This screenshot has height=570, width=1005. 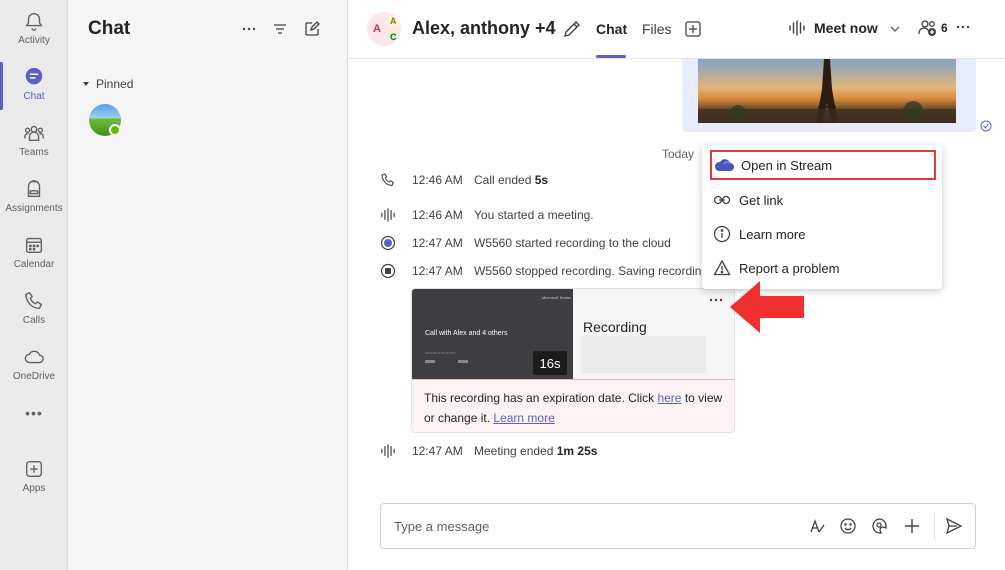 I want to click on menu-item-get-link: Get link, so click(x=823, y=200).